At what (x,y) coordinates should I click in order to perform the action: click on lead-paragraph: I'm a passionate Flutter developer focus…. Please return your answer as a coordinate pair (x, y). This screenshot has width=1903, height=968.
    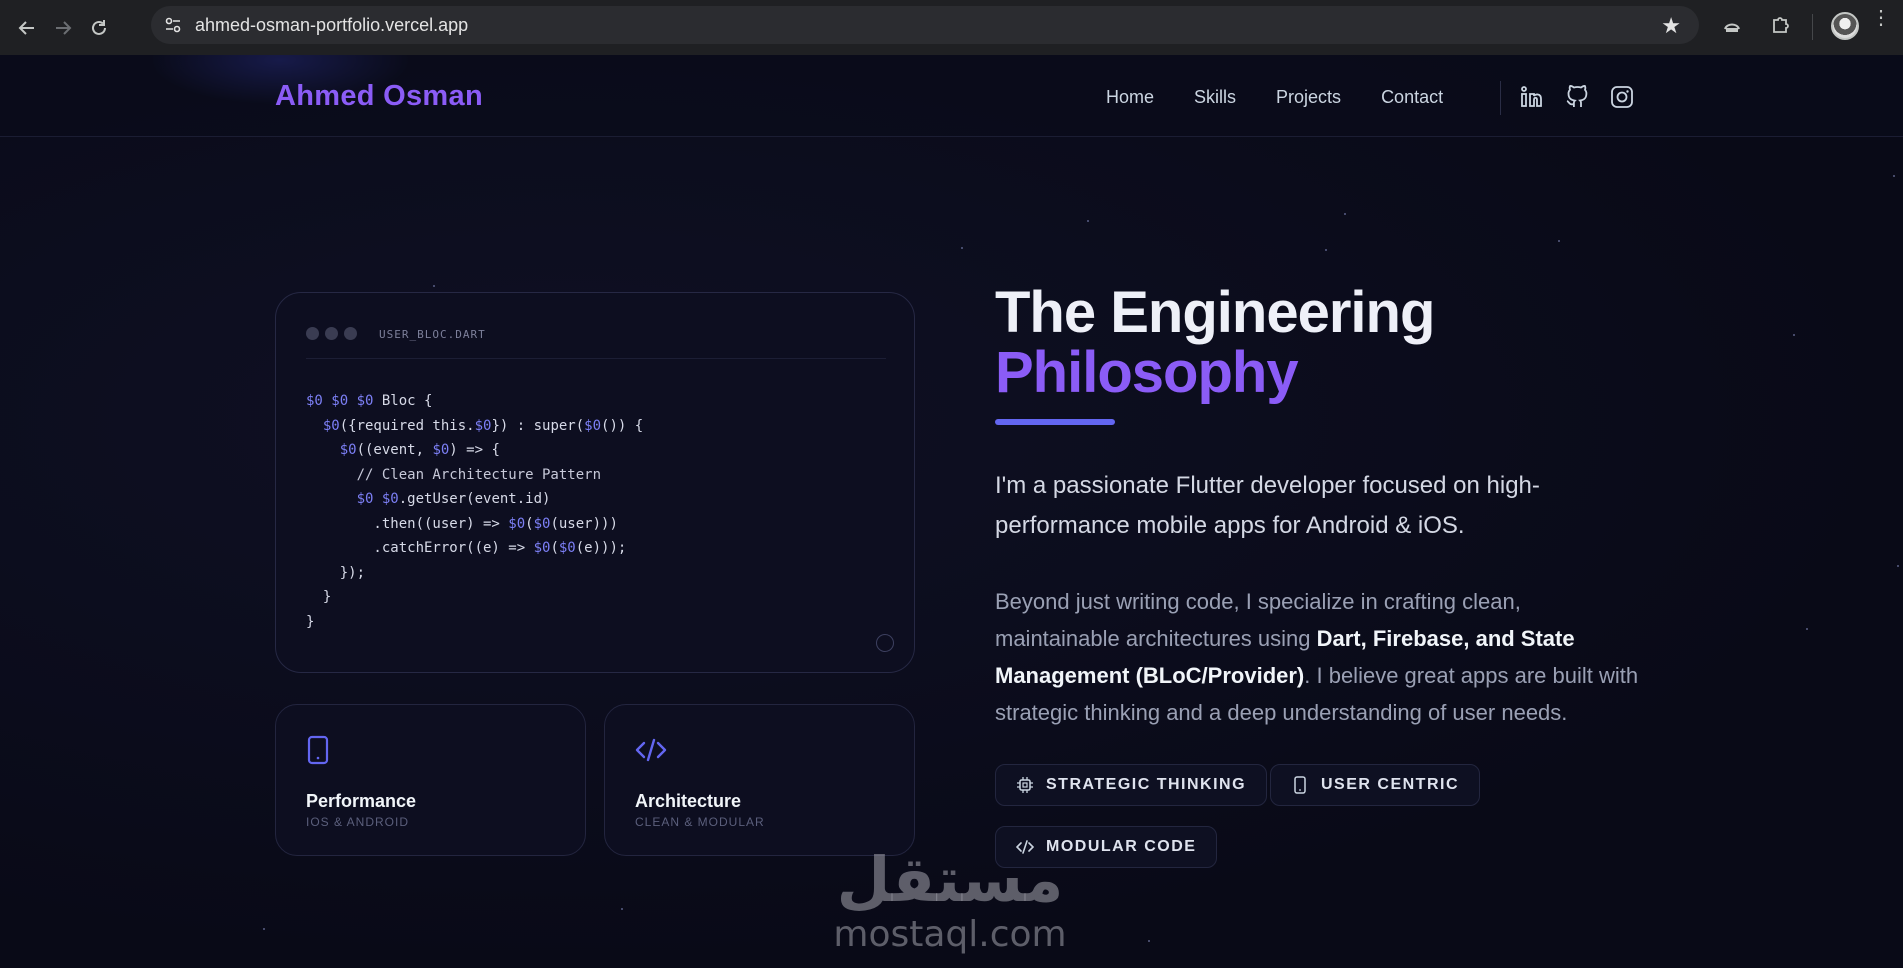
    Looking at the image, I should click on (1267, 505).